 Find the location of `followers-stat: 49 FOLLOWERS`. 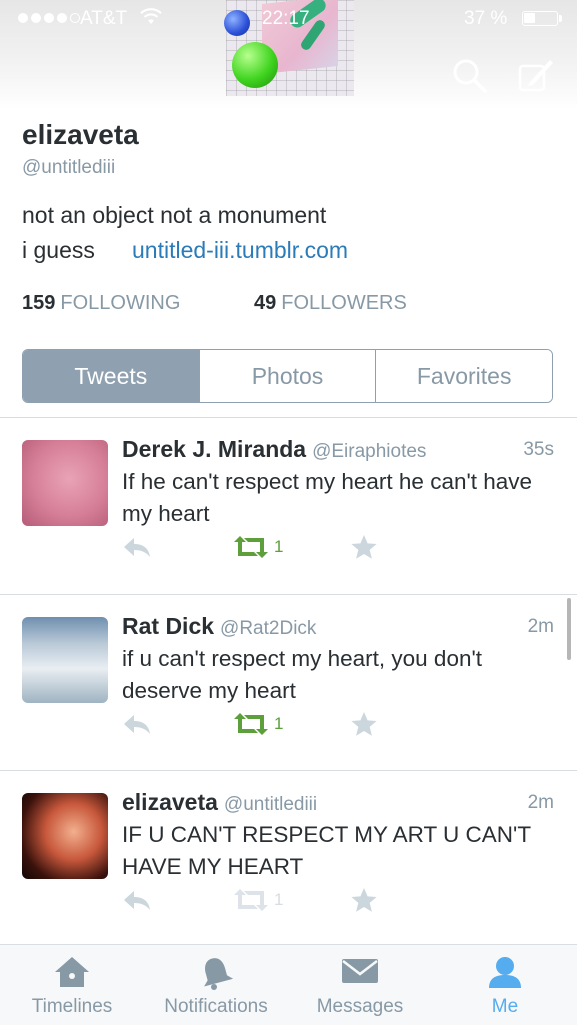

followers-stat: 49 FOLLOWERS is located at coordinates (330, 303).